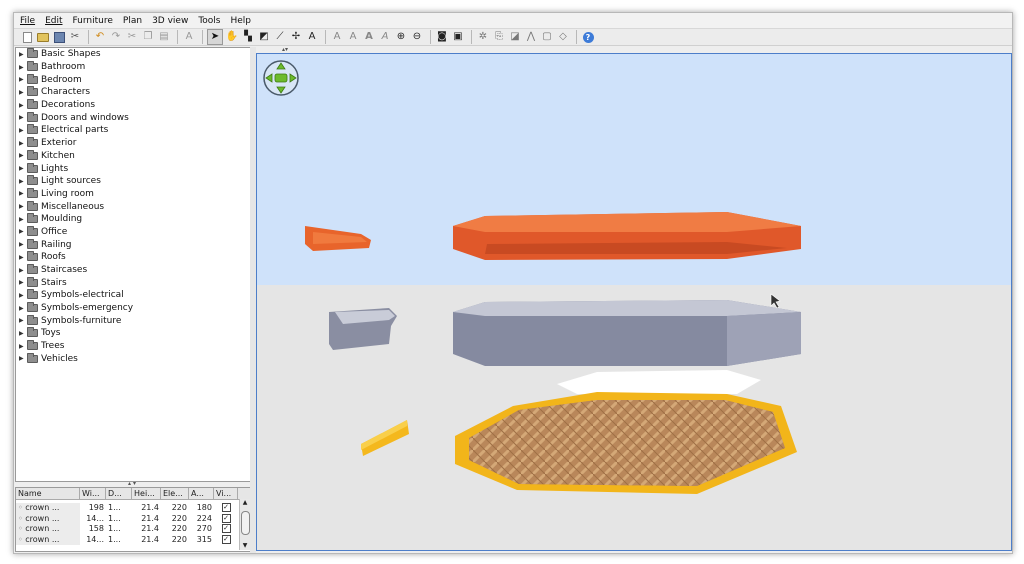 The height and width of the screenshot is (564, 1024). Describe the element at coordinates (483, 37) in the screenshot. I see `import-furniture-button: ✲` at that location.